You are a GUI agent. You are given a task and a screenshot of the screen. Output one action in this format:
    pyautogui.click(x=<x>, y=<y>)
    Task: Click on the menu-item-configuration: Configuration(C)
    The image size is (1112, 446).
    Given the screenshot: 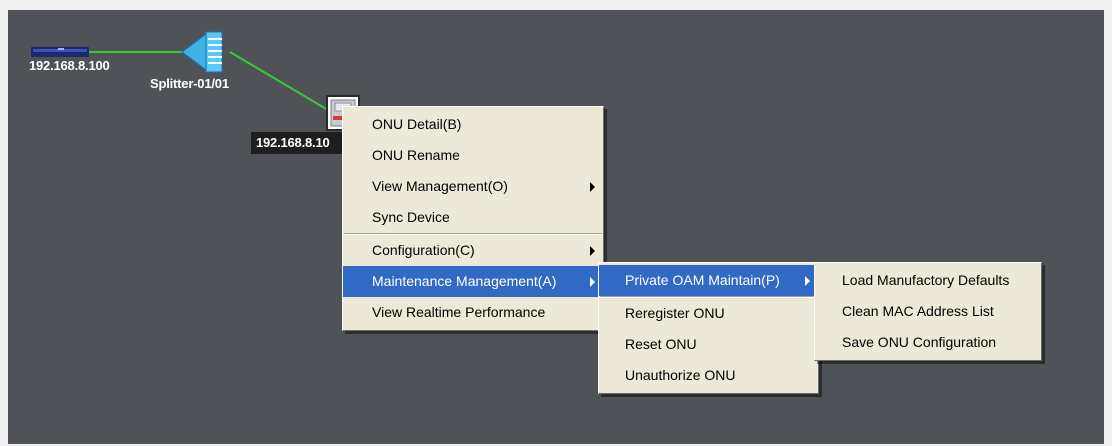 What is the action you would take?
    pyautogui.click(x=473, y=250)
    